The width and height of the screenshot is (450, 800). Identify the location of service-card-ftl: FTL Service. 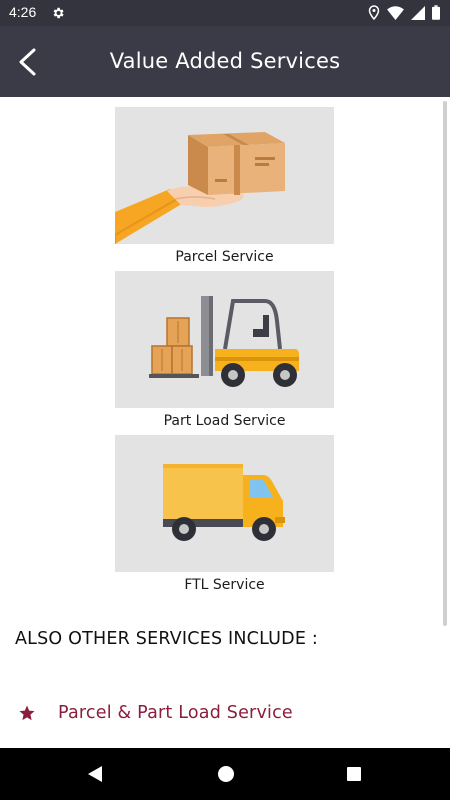
(224, 514).